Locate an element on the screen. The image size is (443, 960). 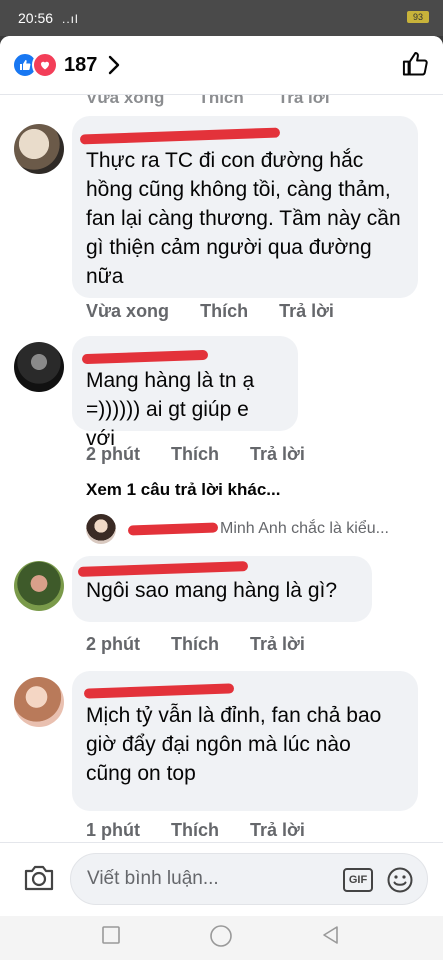
reaction-count: 187 is located at coordinates (81, 64).